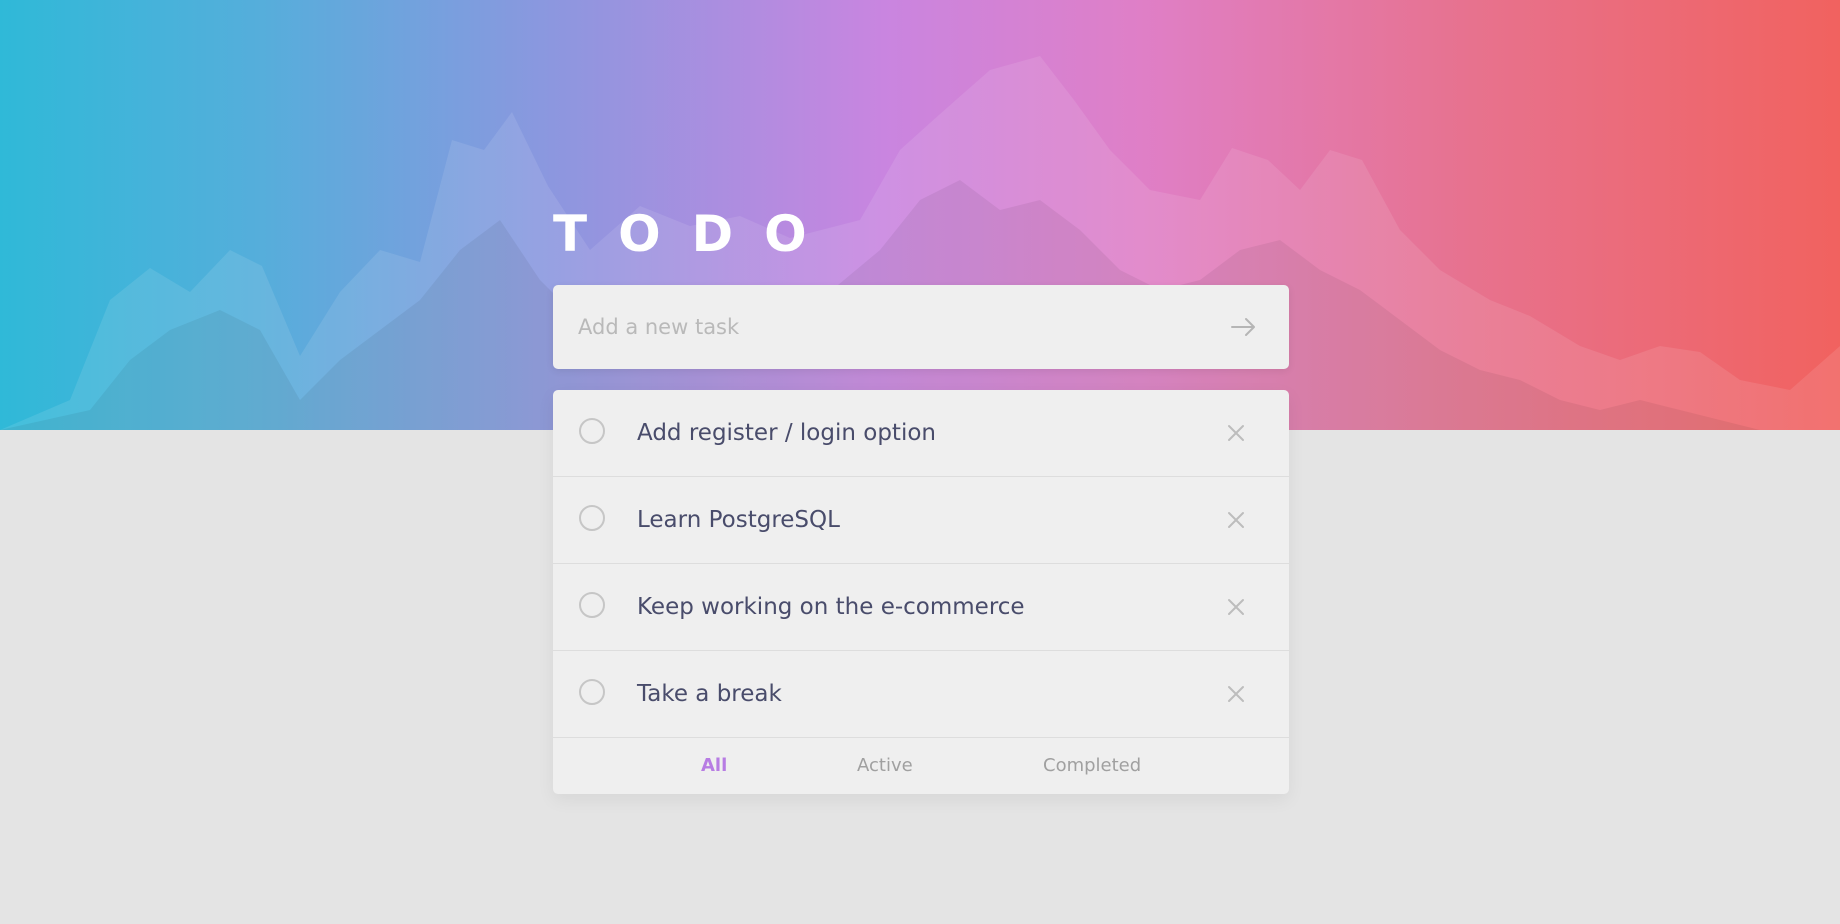 The image size is (1840, 924). I want to click on todo-text: Keep working on the e-commerce, so click(831, 607).